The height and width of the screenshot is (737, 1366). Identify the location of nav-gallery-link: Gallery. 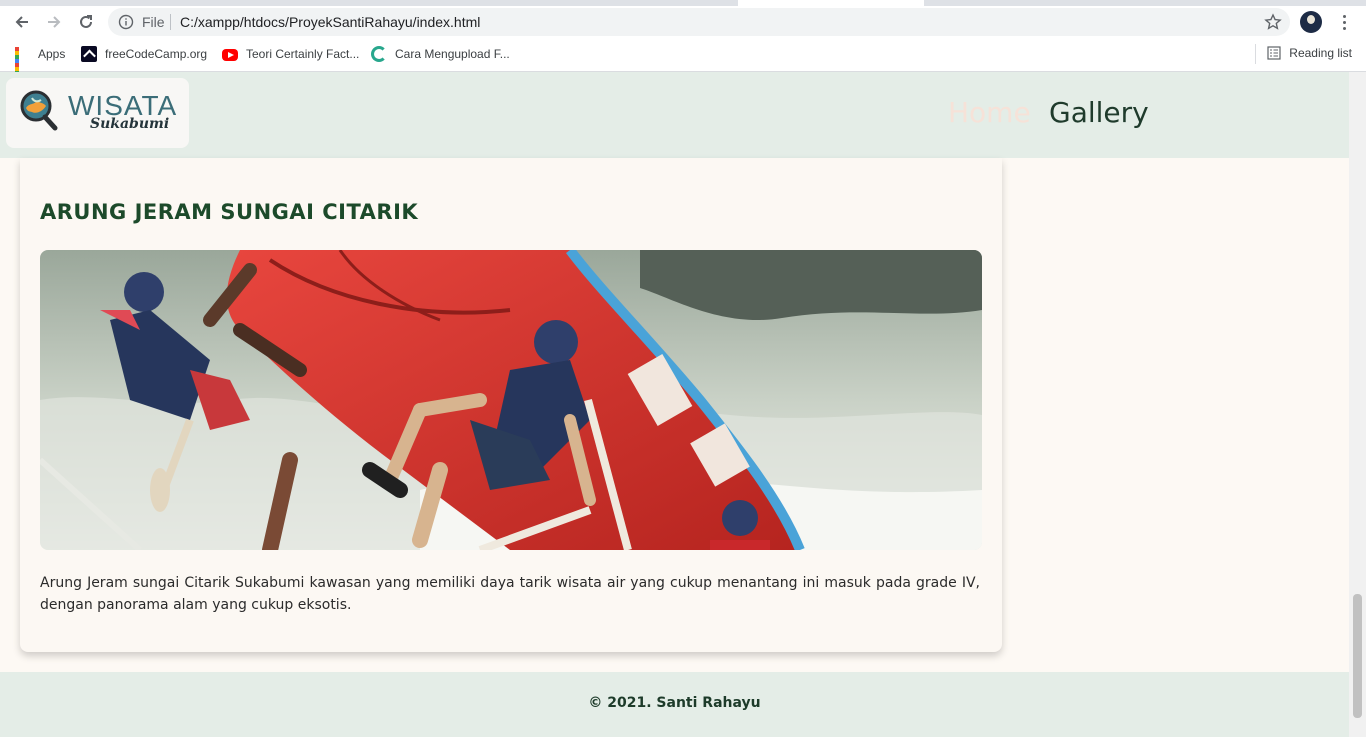
(1099, 112).